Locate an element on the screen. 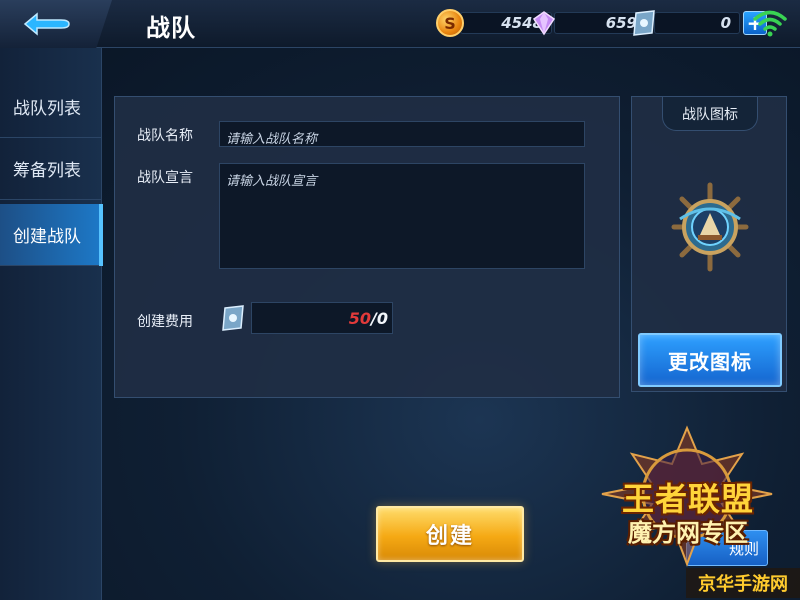 The height and width of the screenshot is (600, 800). wifi-icon is located at coordinates (770, 23).